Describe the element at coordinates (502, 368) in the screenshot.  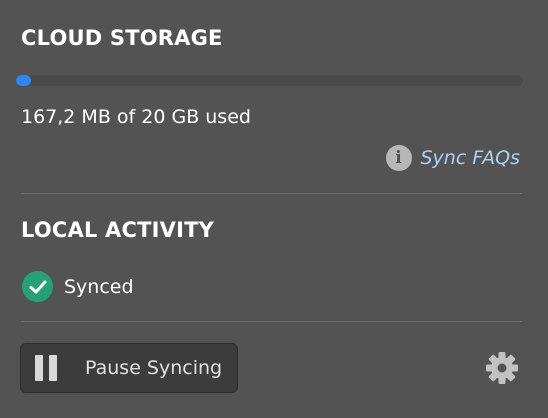
I see `gear-icon` at that location.